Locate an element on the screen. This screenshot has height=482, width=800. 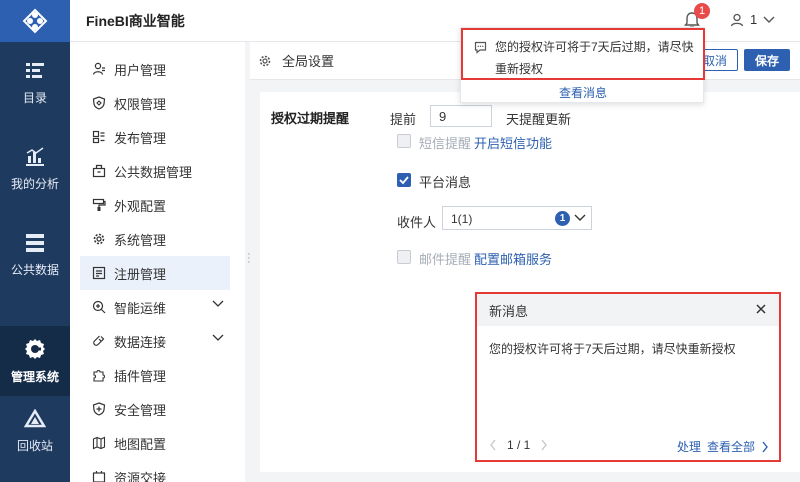
pager-text: 1 / 1 is located at coordinates (519, 445).